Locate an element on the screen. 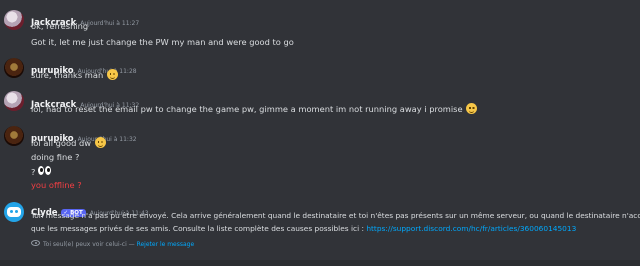 The image size is (640, 266). message-text: ? is located at coordinates (33, 172).